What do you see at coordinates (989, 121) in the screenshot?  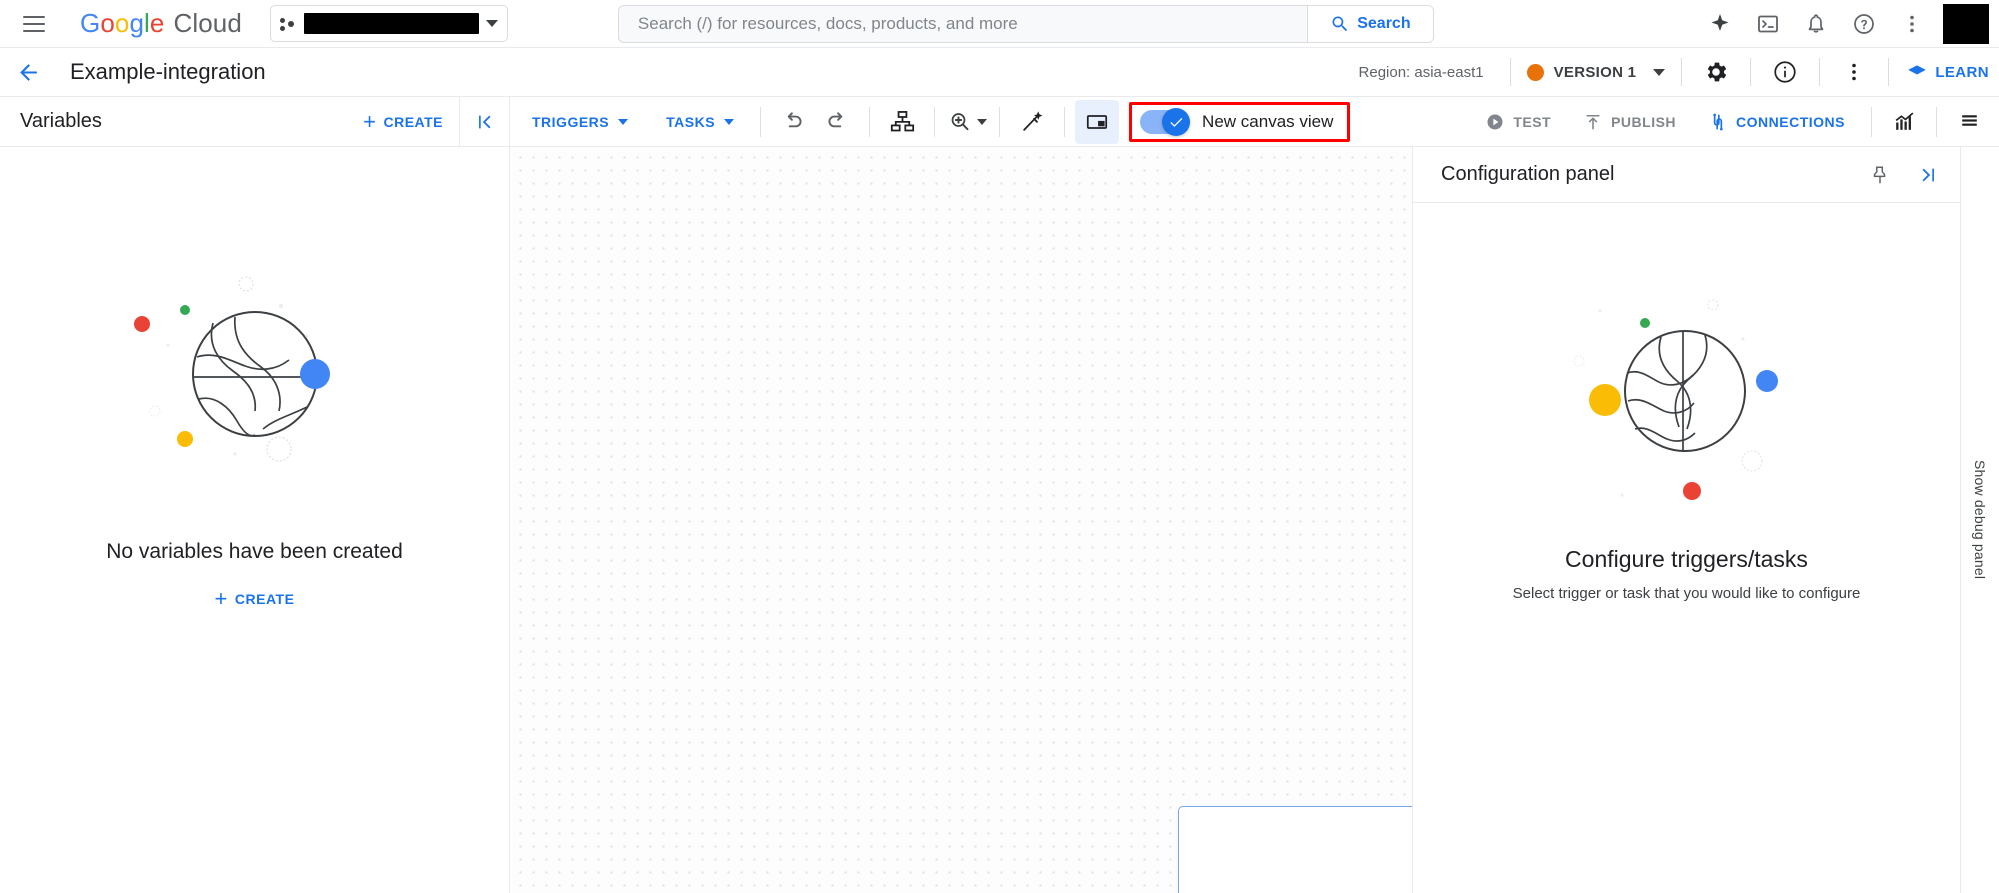 I see `canvas-toolbar-section: TRIGGERS TASKS New canvas view` at bounding box center [989, 121].